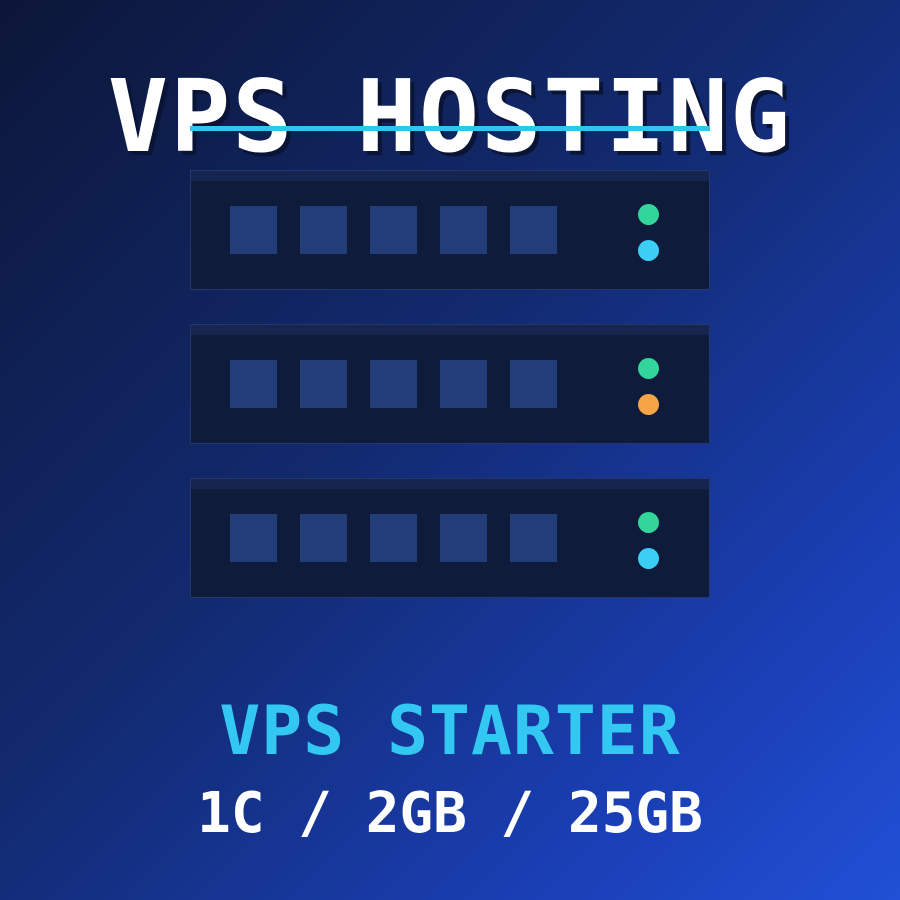 The image size is (900, 900). What do you see at coordinates (450, 731) in the screenshot?
I see `plan-name: VPS STARTER` at bounding box center [450, 731].